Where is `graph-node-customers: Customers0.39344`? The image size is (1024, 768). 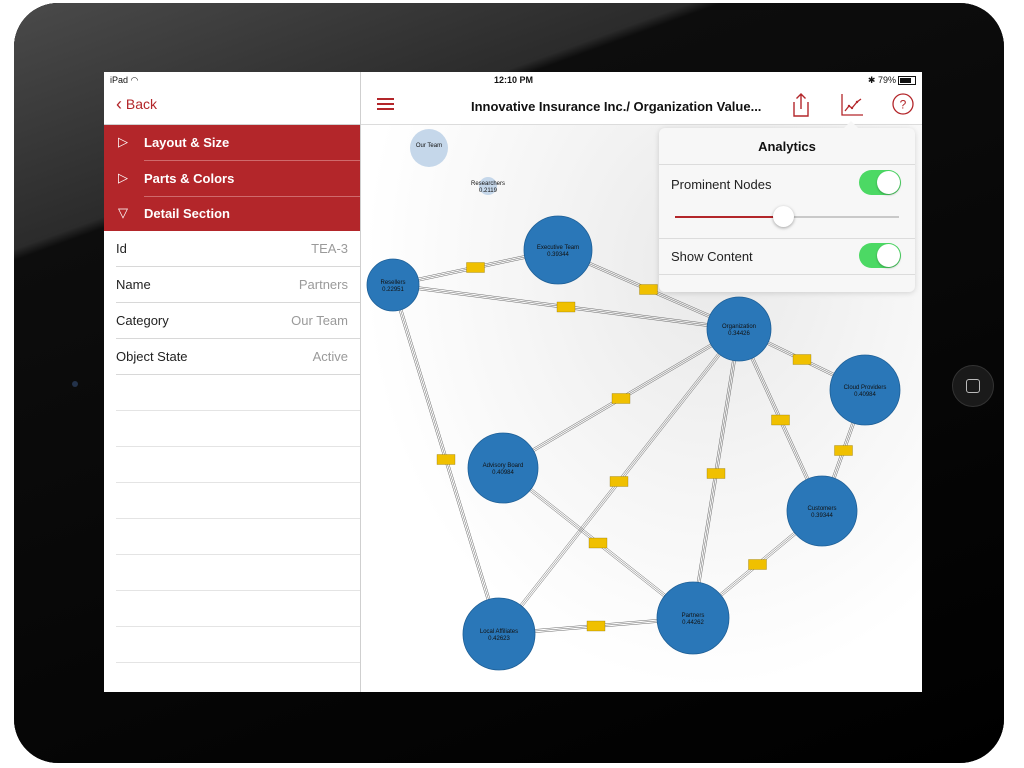
graph-node-customers: Customers0.39344 is located at coordinates (822, 511).